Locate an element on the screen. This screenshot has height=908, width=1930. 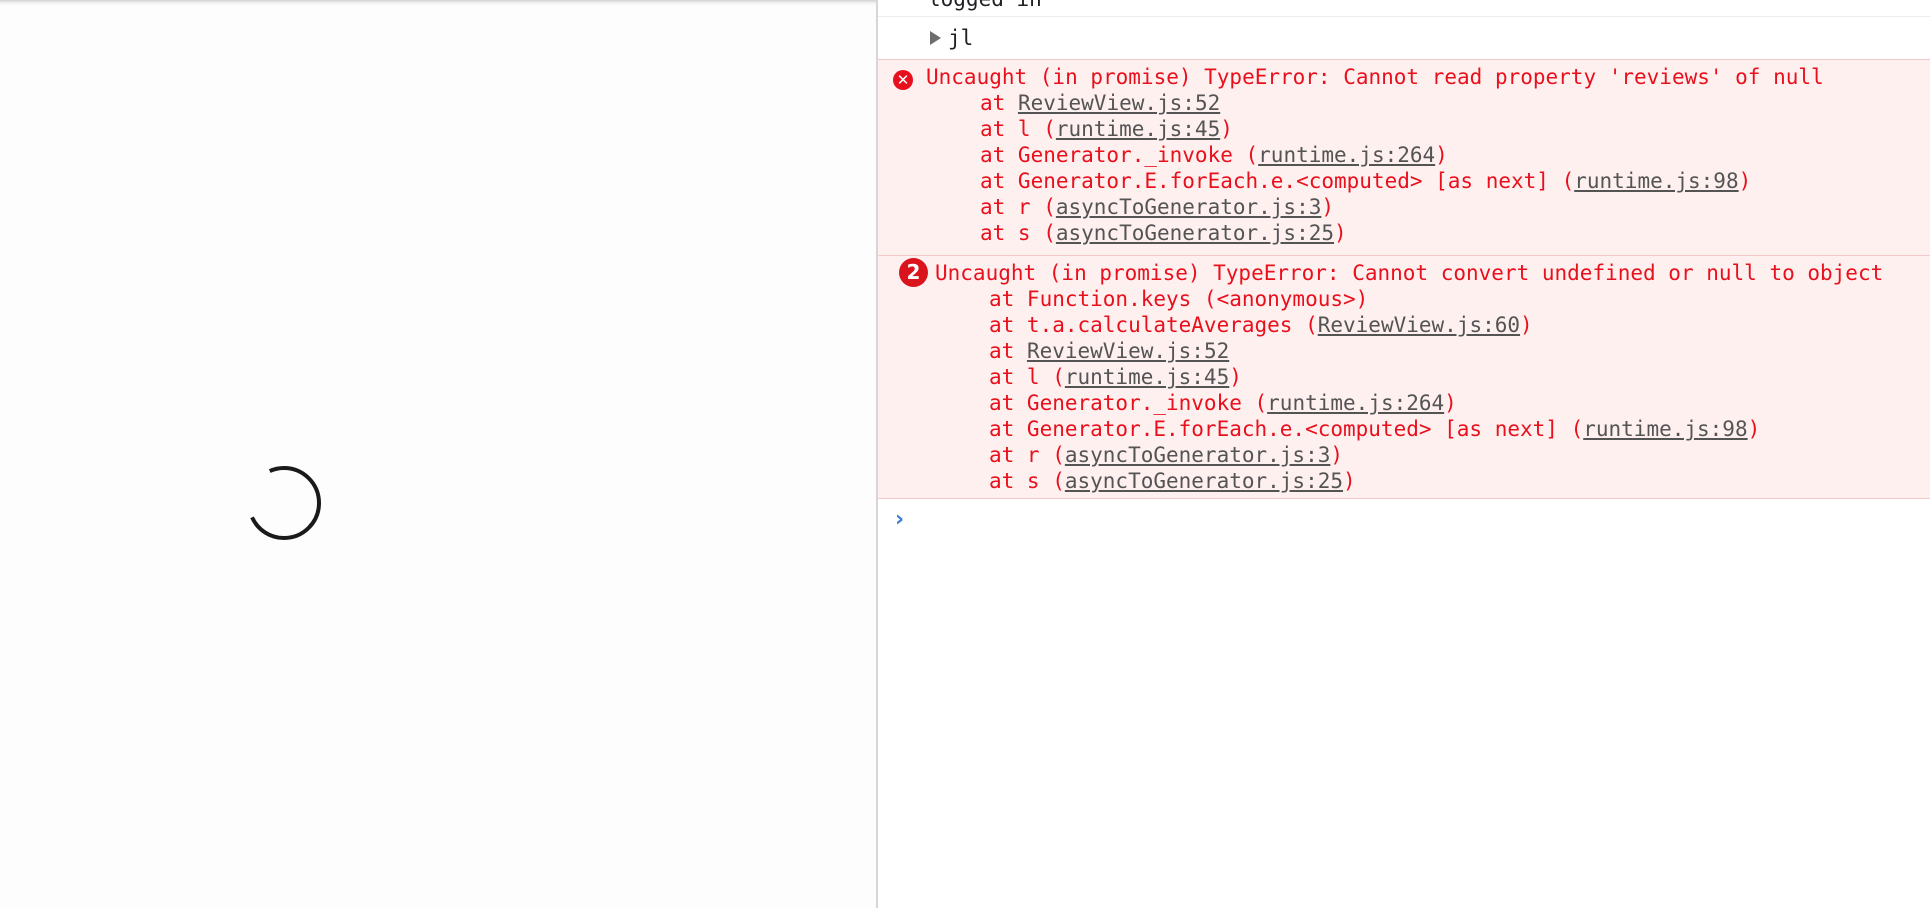
console-log-row: logged in is located at coordinates (1404, 8).